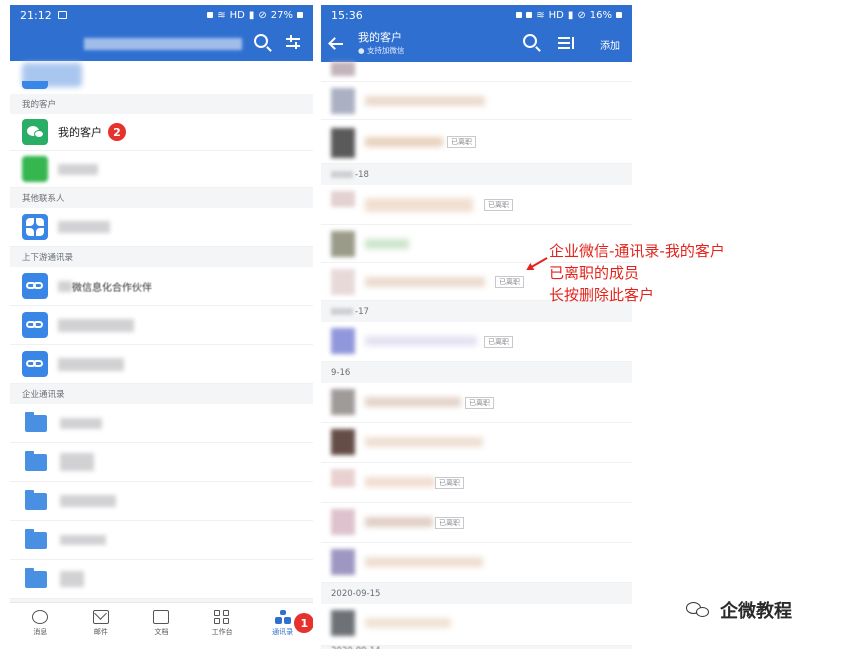 This screenshot has width=842, height=649. I want to click on status-time: 21:12, so click(36, 15).